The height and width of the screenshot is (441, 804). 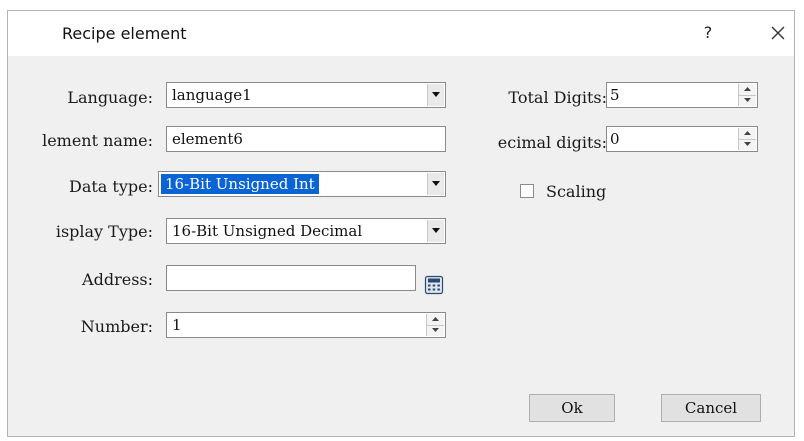 What do you see at coordinates (552, 142) in the screenshot?
I see `decimal-digits-label: ecimal digits:` at bounding box center [552, 142].